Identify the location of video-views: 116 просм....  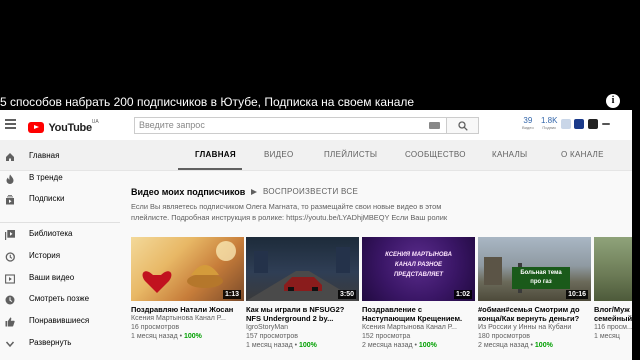
(613, 327).